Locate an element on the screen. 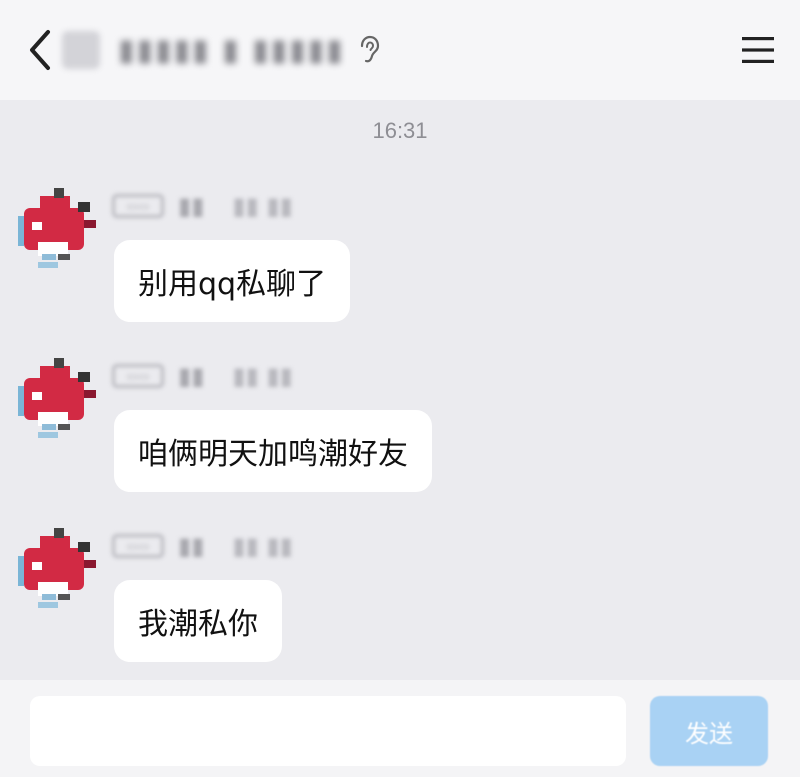 The width and height of the screenshot is (800, 777). ear-icon is located at coordinates (369, 49).